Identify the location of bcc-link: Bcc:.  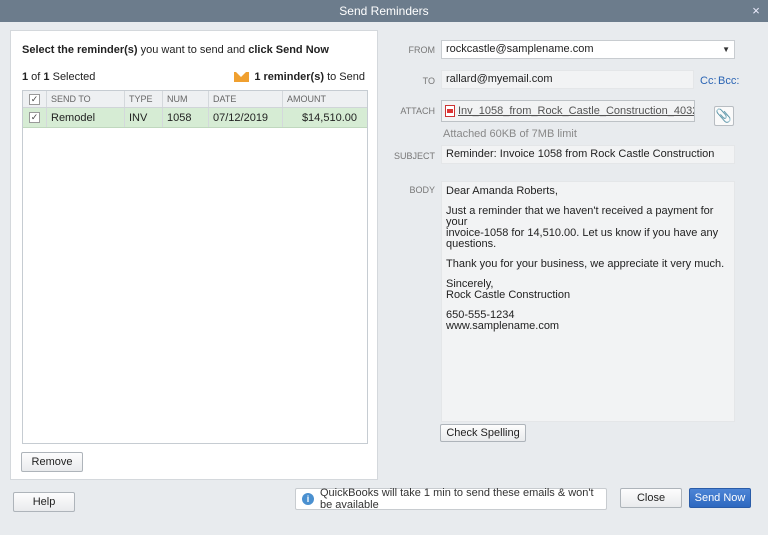
(728, 81).